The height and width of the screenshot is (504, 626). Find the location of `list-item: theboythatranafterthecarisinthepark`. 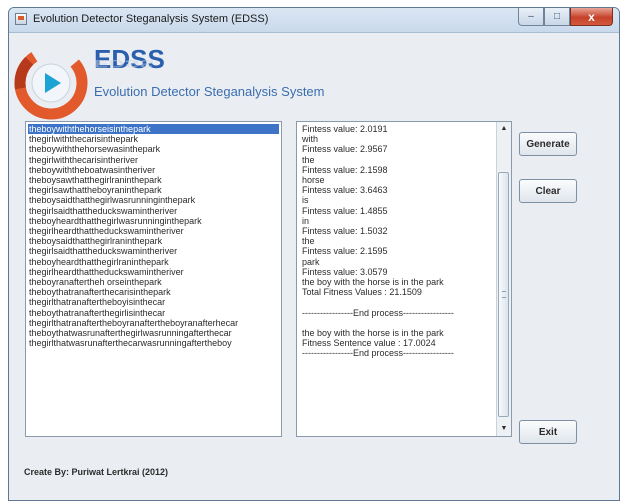

list-item: theboythatranafterthecarisinthepark is located at coordinates (153, 292).